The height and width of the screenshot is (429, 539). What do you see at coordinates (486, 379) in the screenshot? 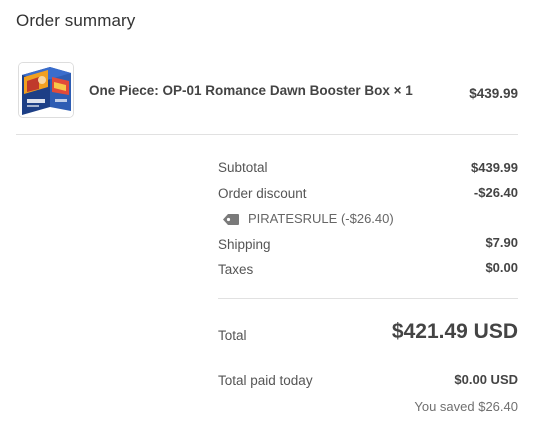
I see `total-paid-today-value: $0.00 USD` at bounding box center [486, 379].